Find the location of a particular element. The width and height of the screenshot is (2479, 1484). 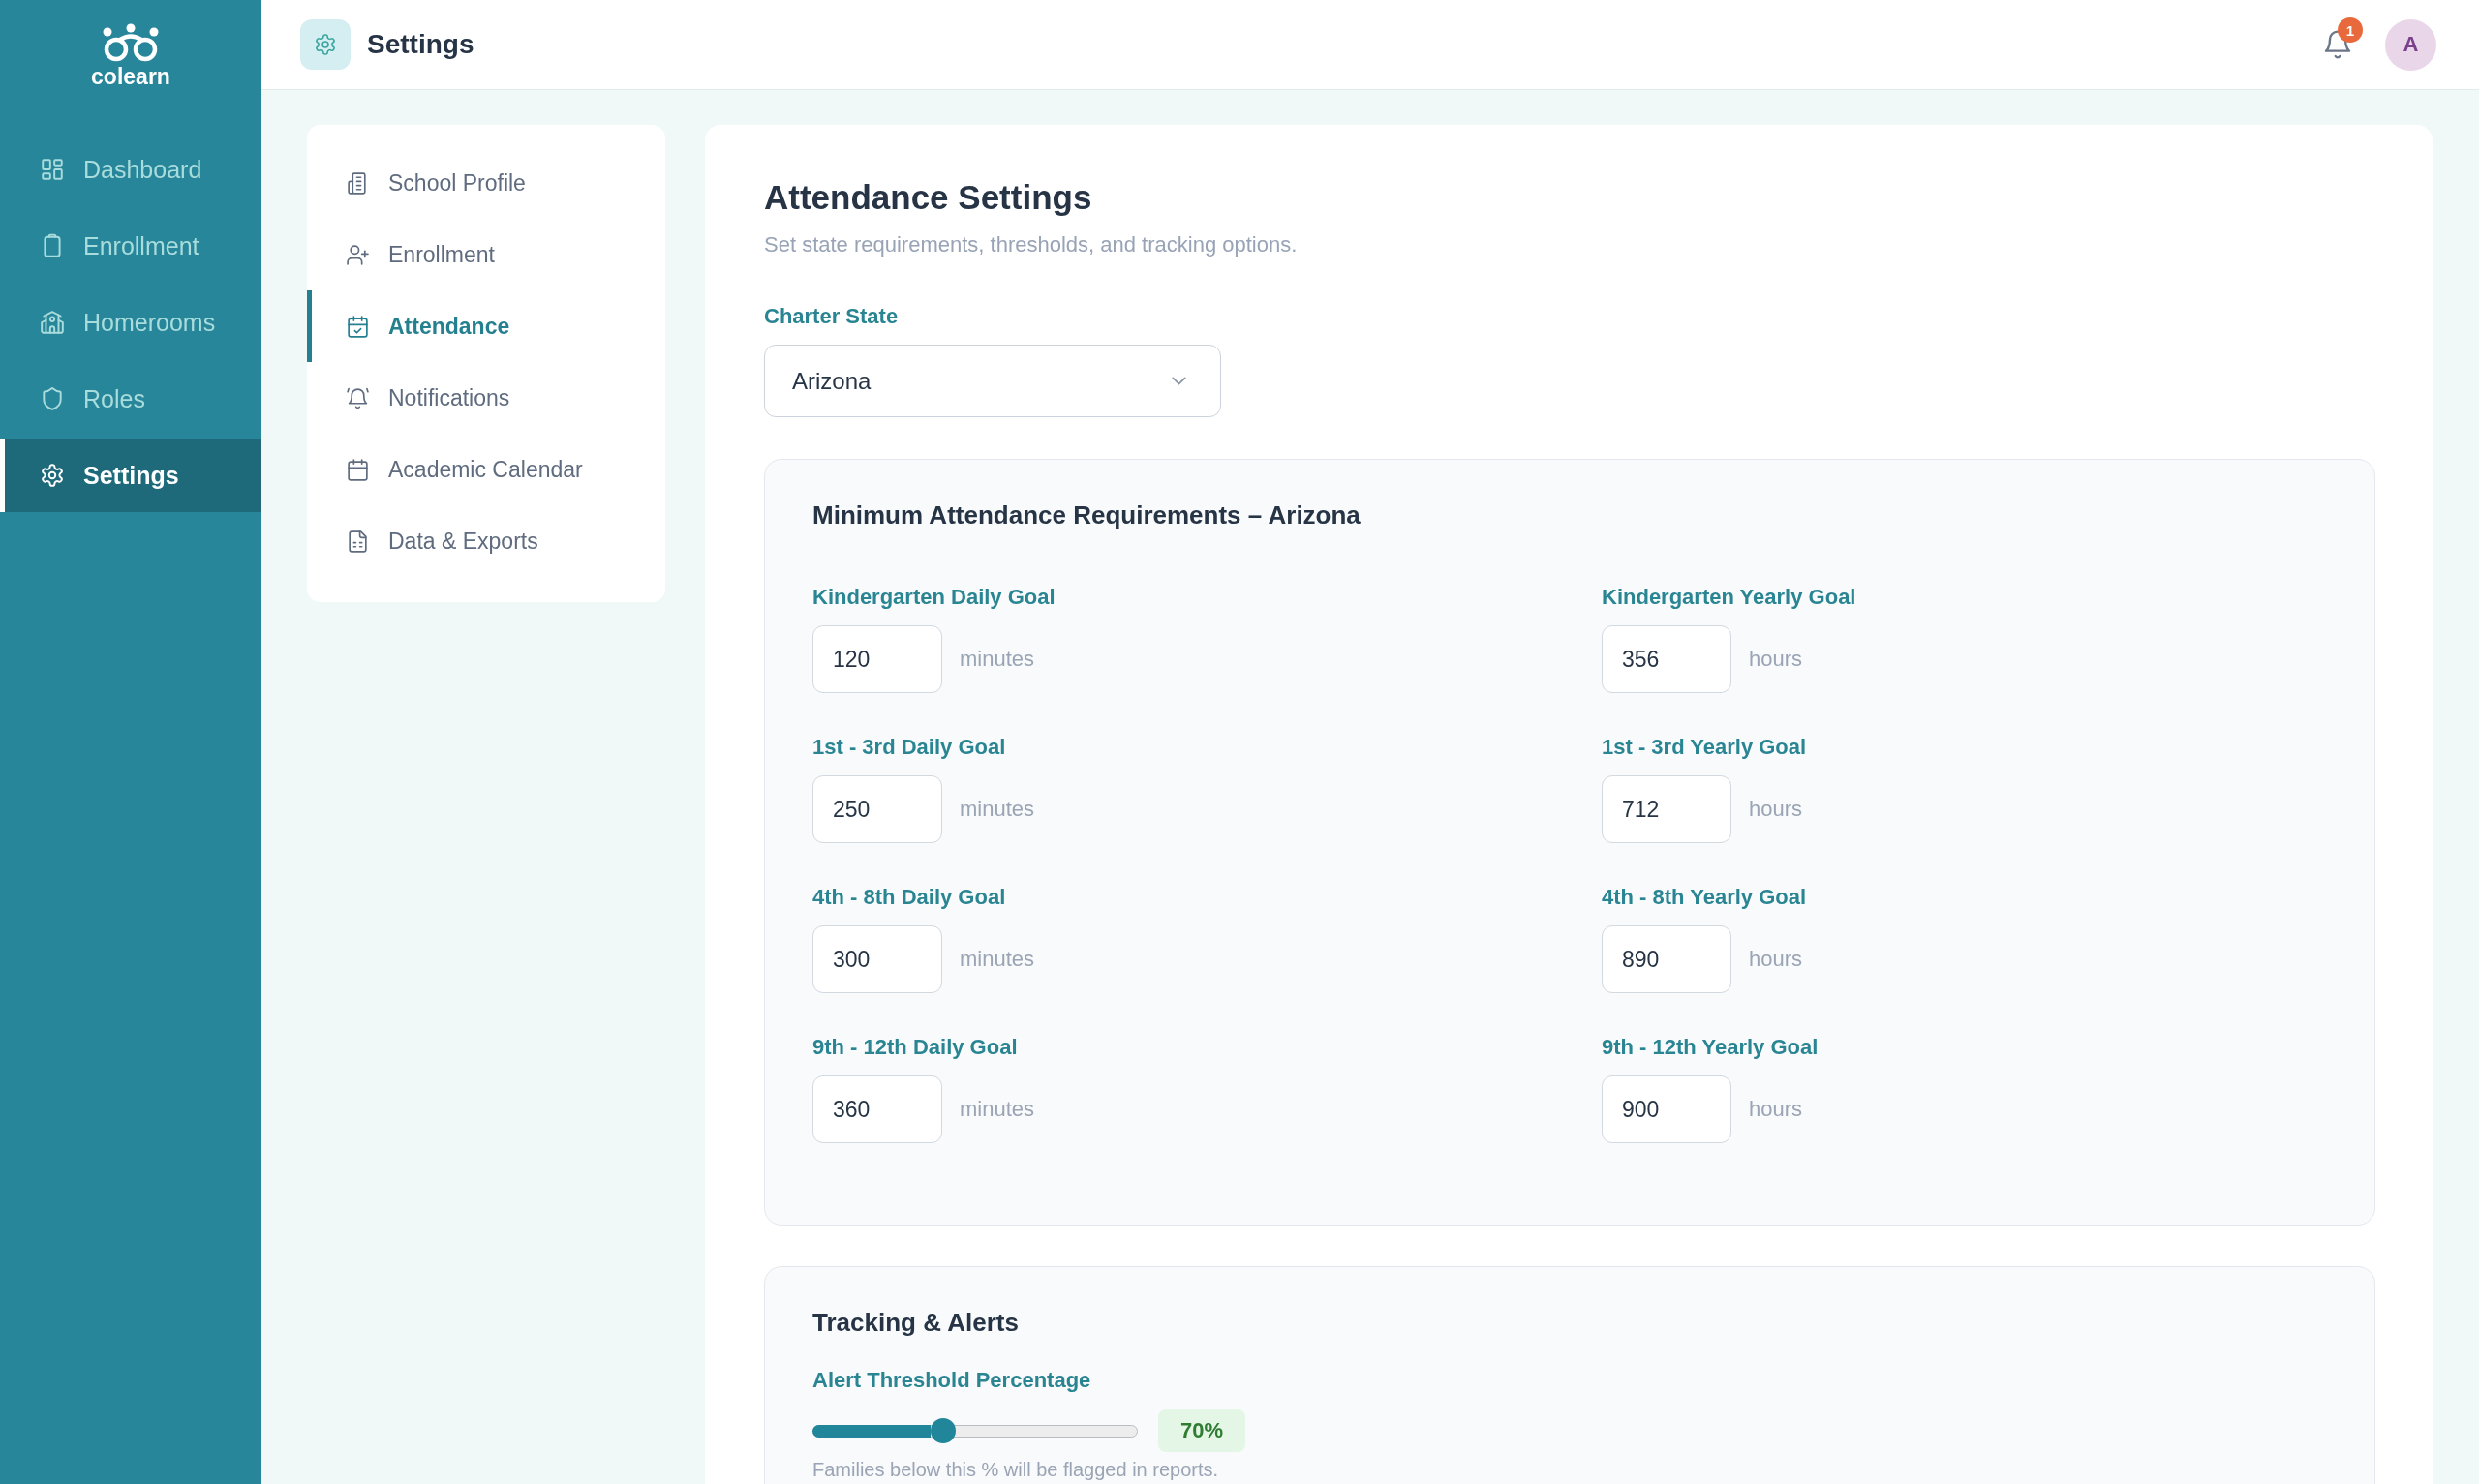

school-building-icon is located at coordinates (52, 322).